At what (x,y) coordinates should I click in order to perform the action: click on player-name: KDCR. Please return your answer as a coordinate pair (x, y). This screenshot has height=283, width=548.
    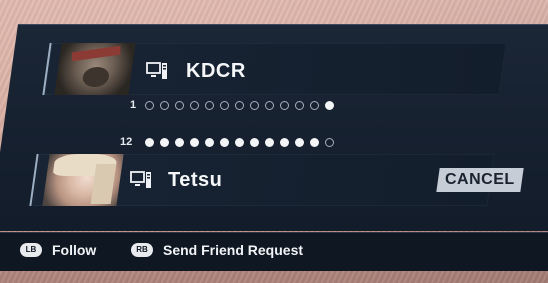
    Looking at the image, I should click on (216, 71).